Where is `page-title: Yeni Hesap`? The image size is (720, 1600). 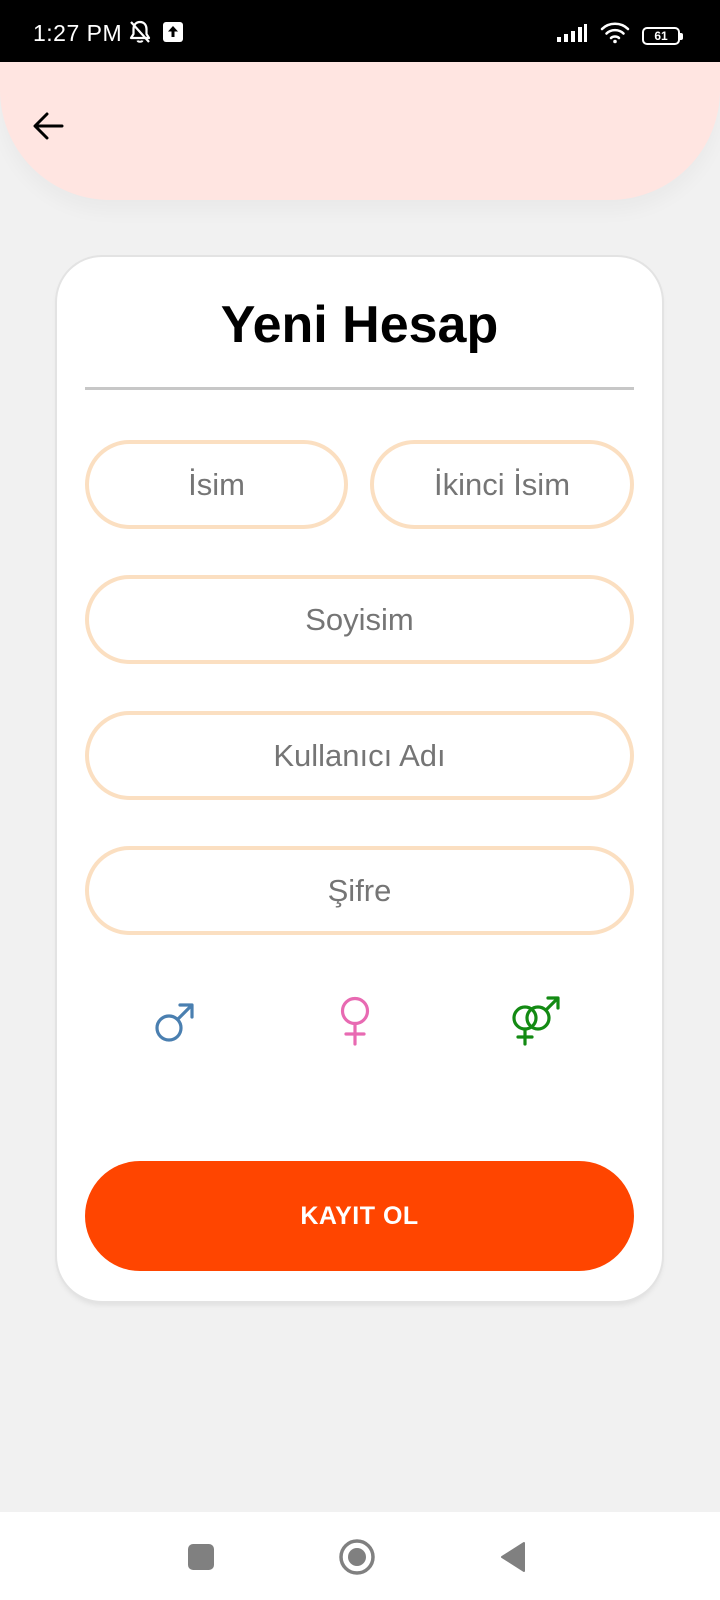 page-title: Yeni Hesap is located at coordinates (359, 325).